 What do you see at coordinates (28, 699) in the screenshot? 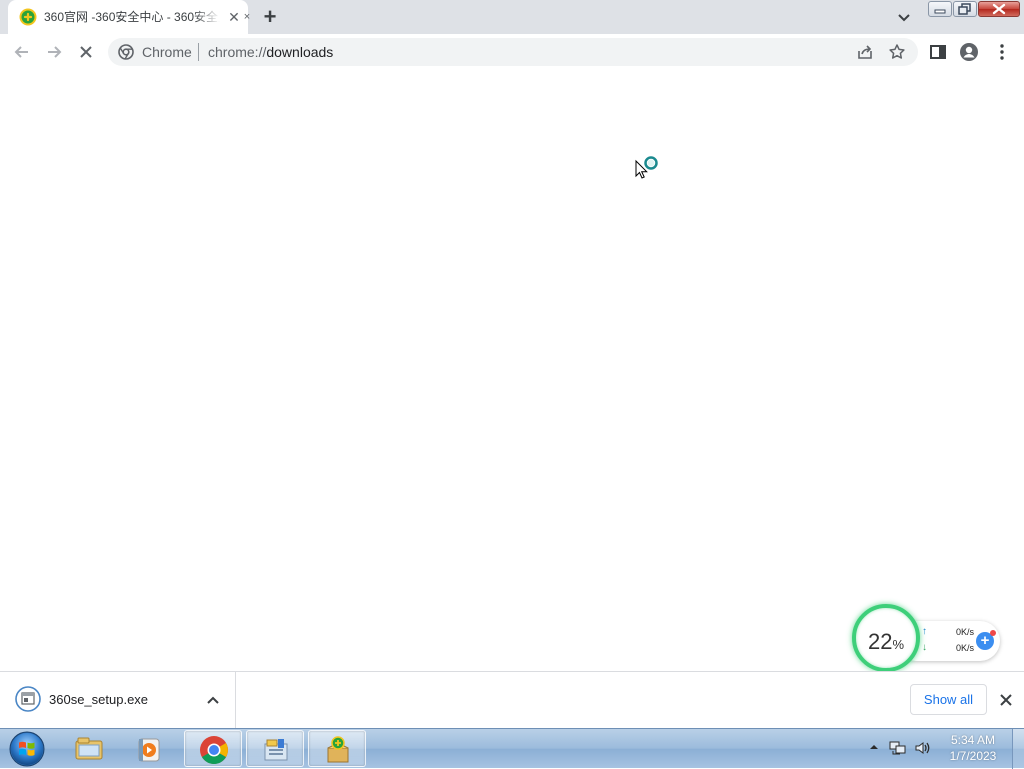
I see `installer-file-icon` at bounding box center [28, 699].